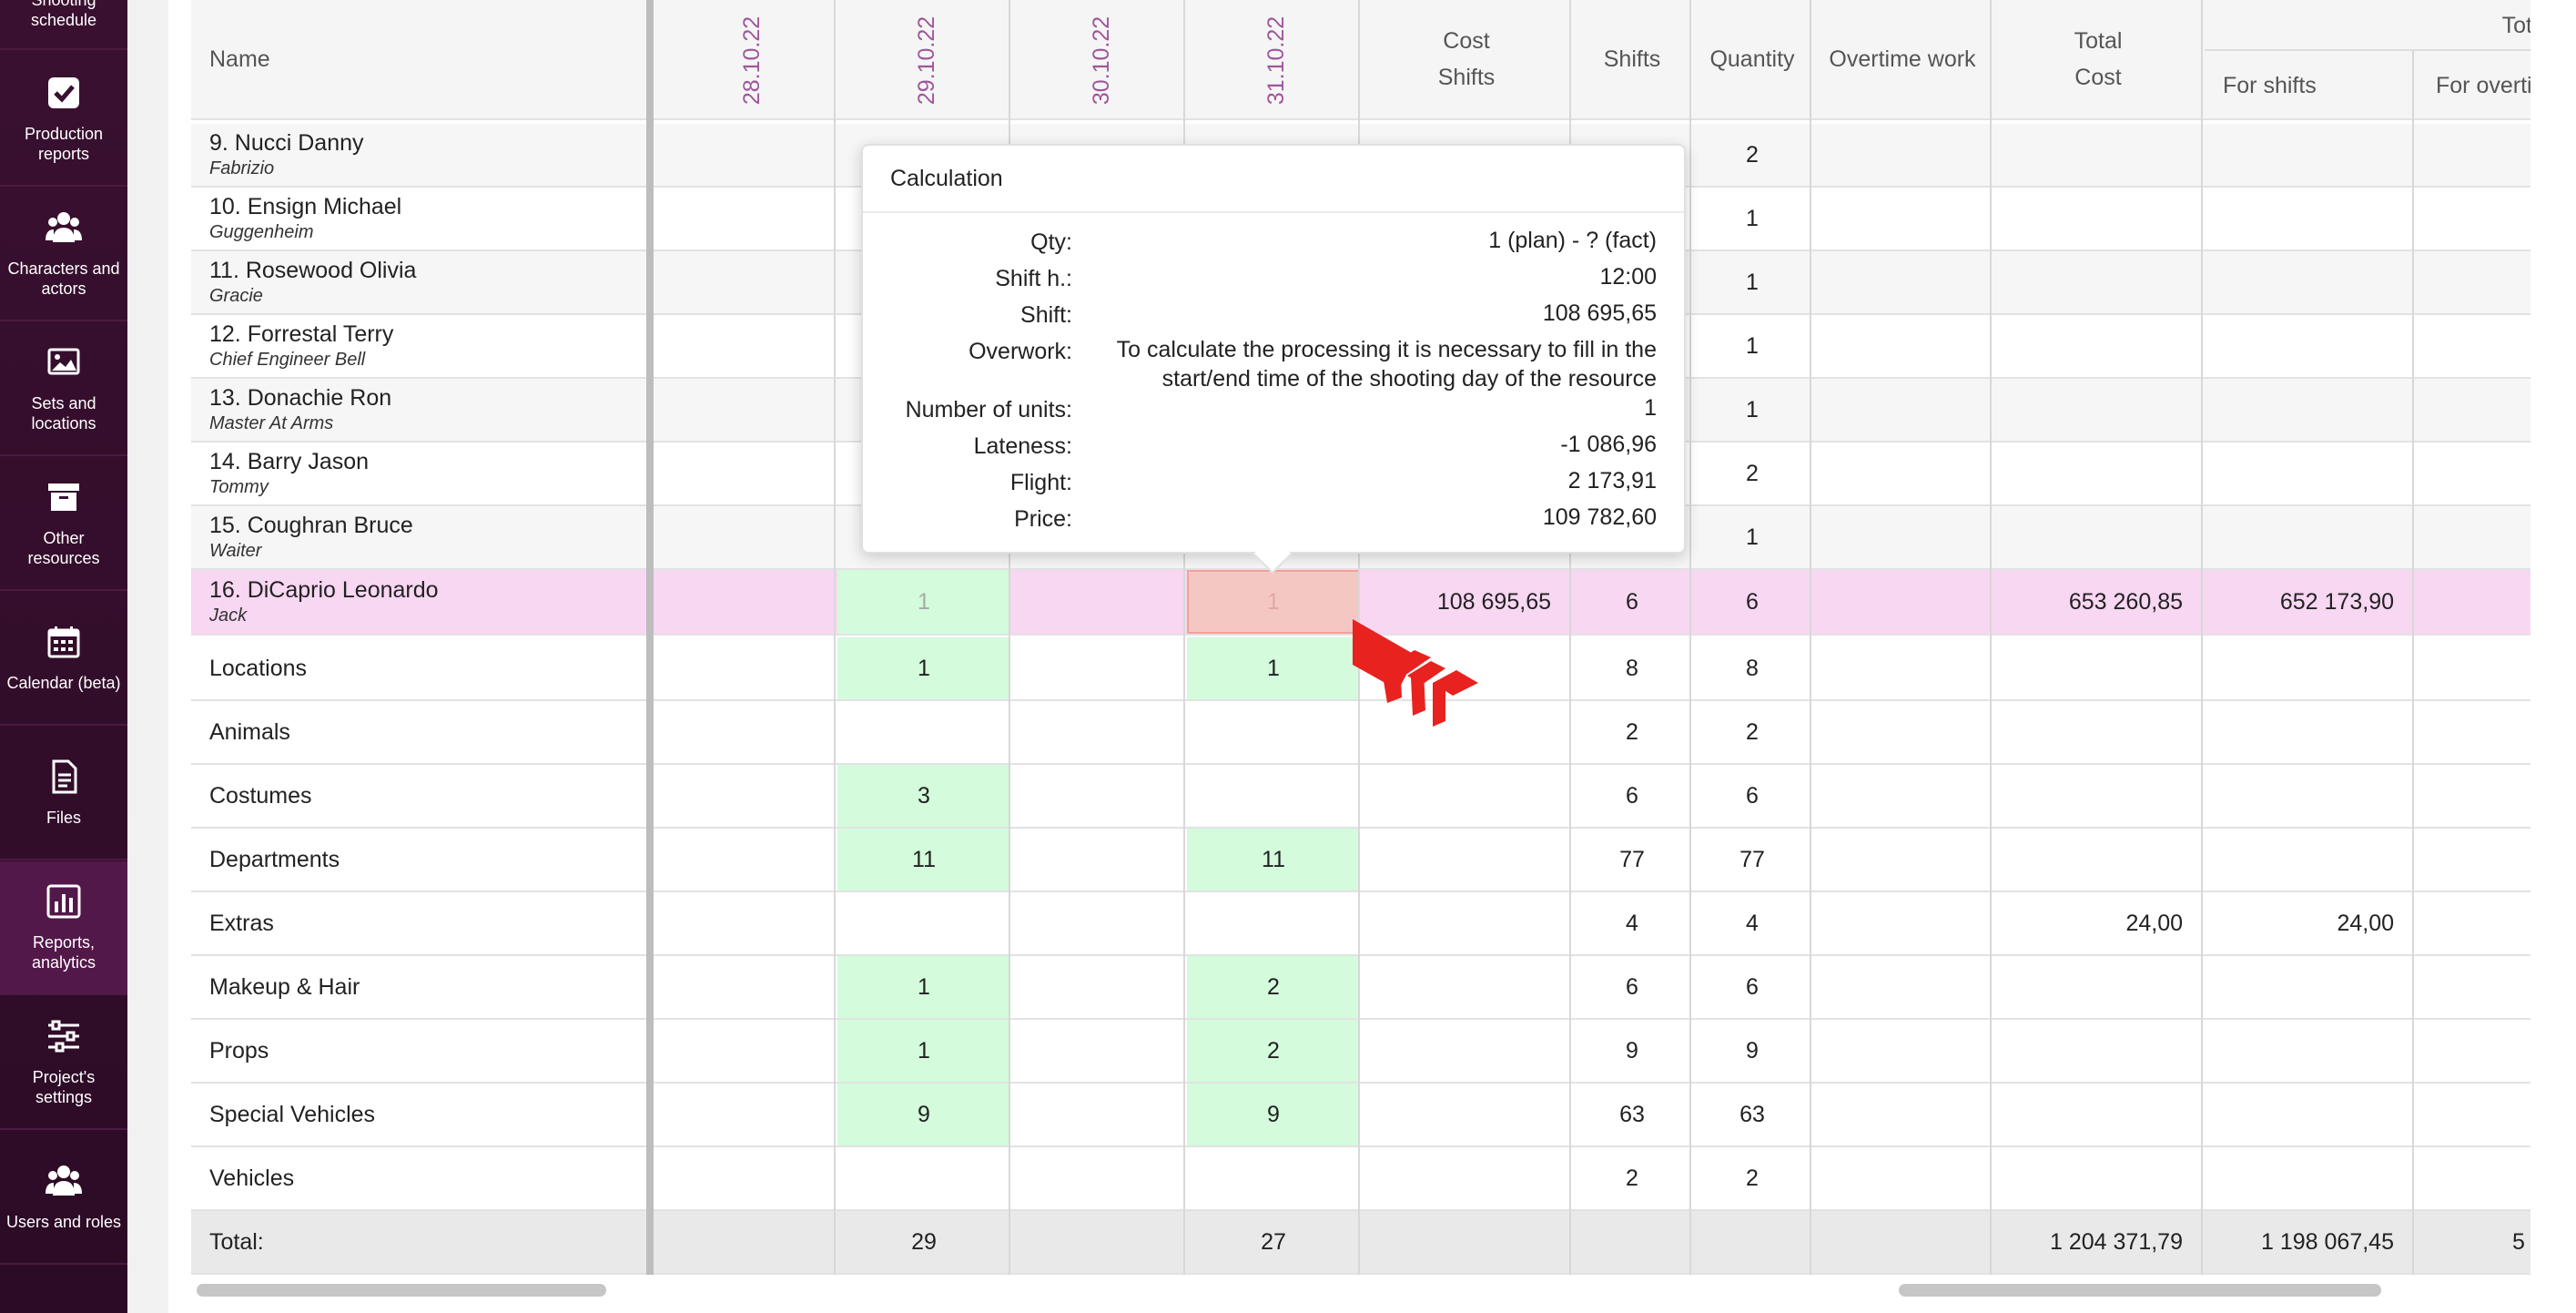  What do you see at coordinates (63, 952) in the screenshot?
I see `sidebar-item-label: Reports, analytics` at bounding box center [63, 952].